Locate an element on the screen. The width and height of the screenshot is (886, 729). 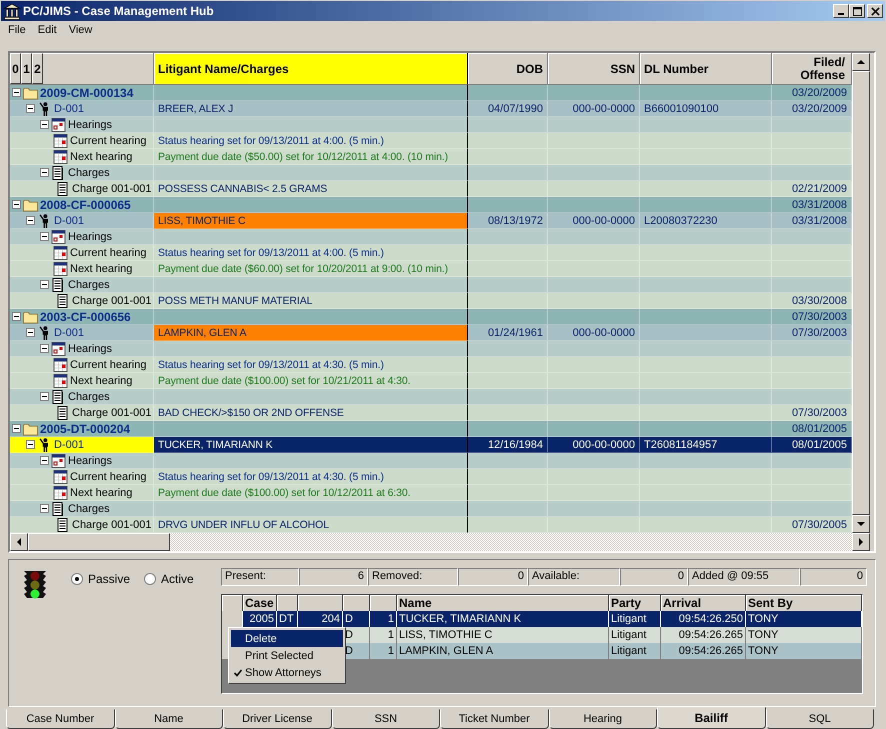
column-header: Case is located at coordinates (260, 603).